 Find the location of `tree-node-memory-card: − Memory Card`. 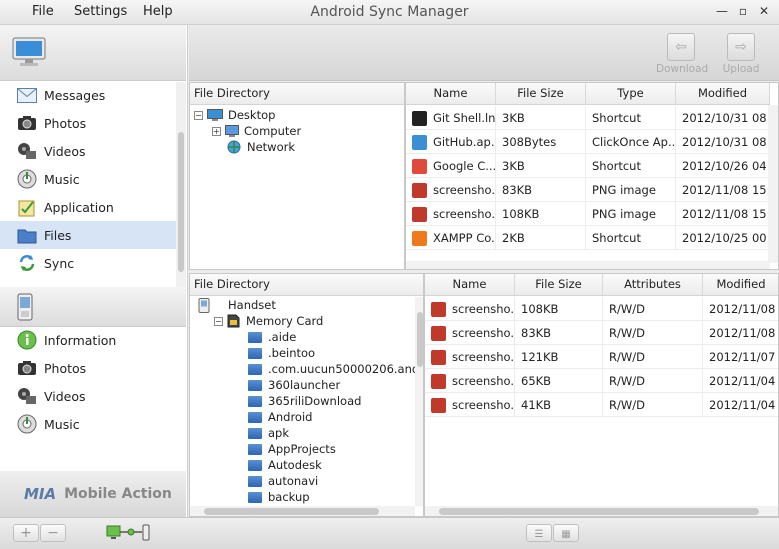

tree-node-memory-card: − Memory Card is located at coordinates (268, 321).